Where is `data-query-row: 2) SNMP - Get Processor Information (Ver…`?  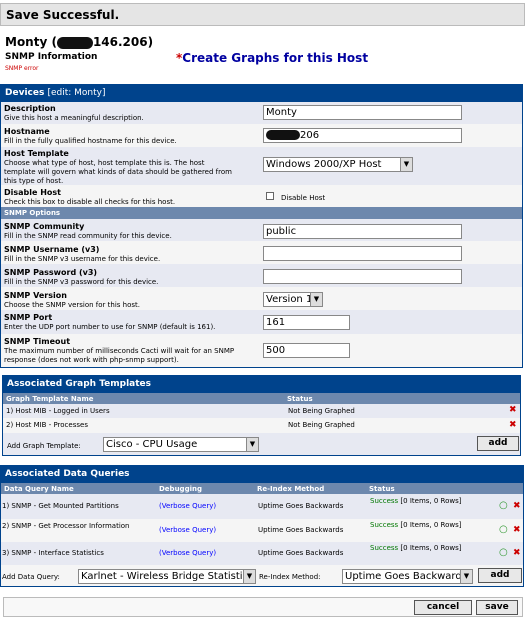
data-query-row: 2) SNMP - Get Processor Information (Ver… is located at coordinates (262, 530).